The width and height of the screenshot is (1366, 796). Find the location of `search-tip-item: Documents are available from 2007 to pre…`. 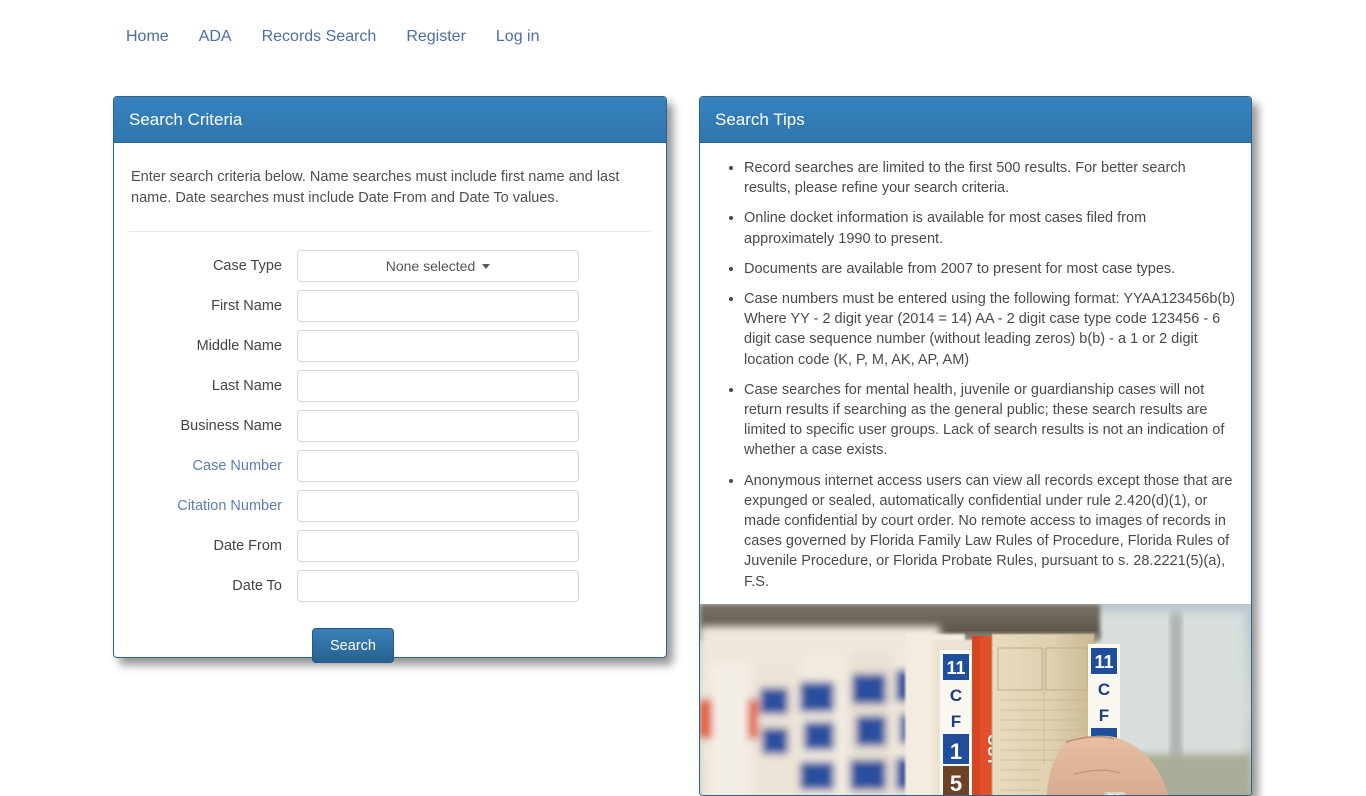

search-tip-item: Documents are available from 2007 to pre… is located at coordinates (990, 269).